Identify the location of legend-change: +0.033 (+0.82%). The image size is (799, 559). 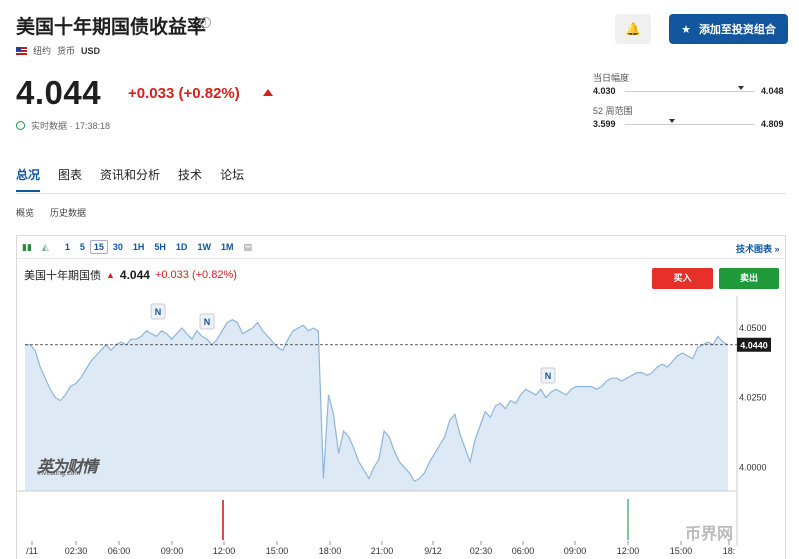
(195, 275).